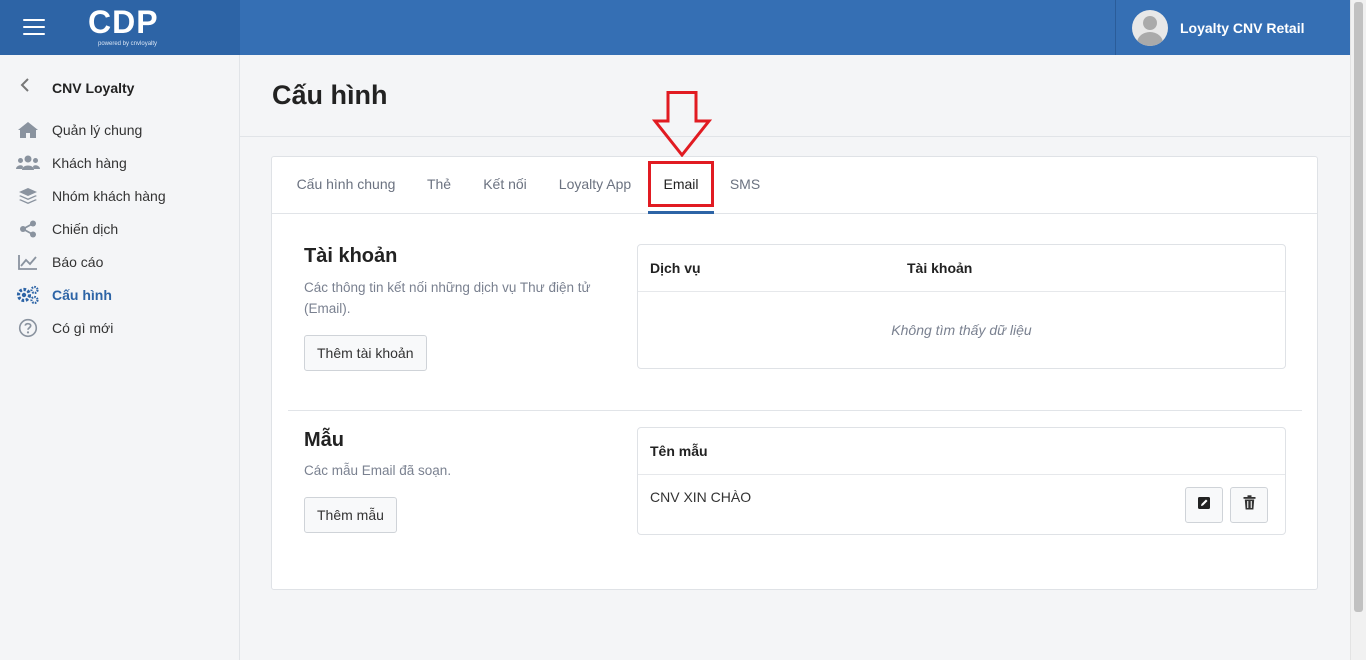 The height and width of the screenshot is (660, 1366). What do you see at coordinates (961, 330) in the screenshot?
I see `empty-state-text: Không tìm thấy dữ liệu` at bounding box center [961, 330].